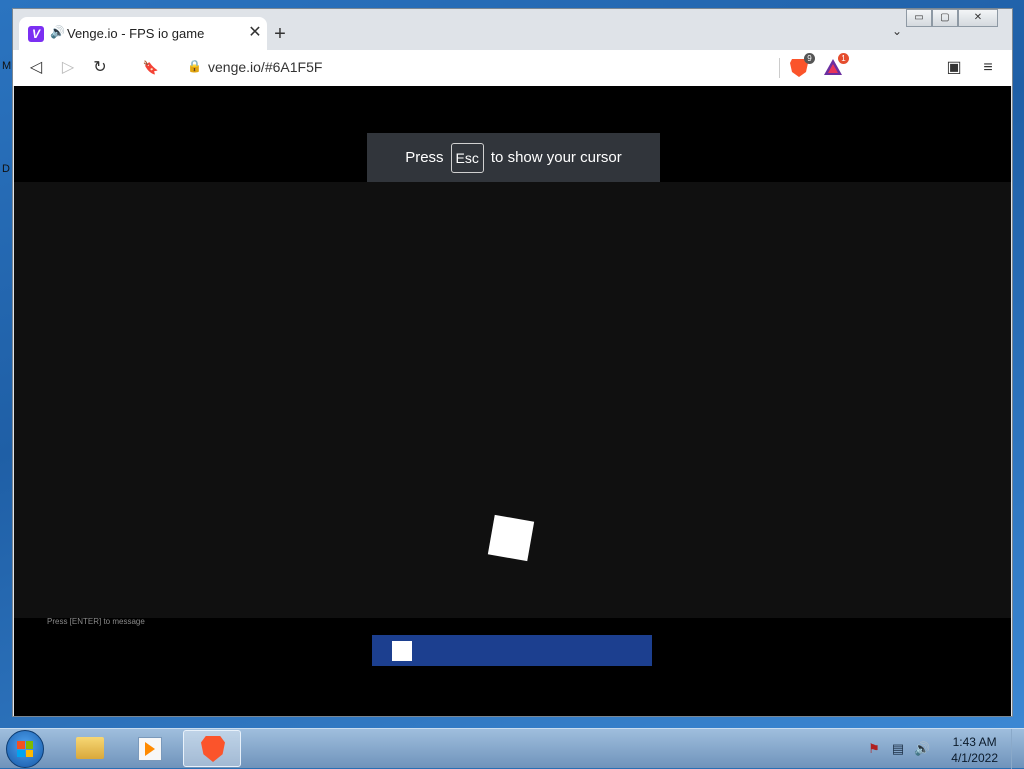 The width and height of the screenshot is (1024, 769). Describe the element at coordinates (467, 157) in the screenshot. I see `esc-key-badge: Esc` at that location.